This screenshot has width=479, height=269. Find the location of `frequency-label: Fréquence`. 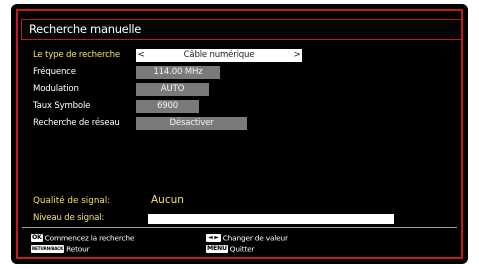

frequency-label: Fréquence is located at coordinates (54, 72).